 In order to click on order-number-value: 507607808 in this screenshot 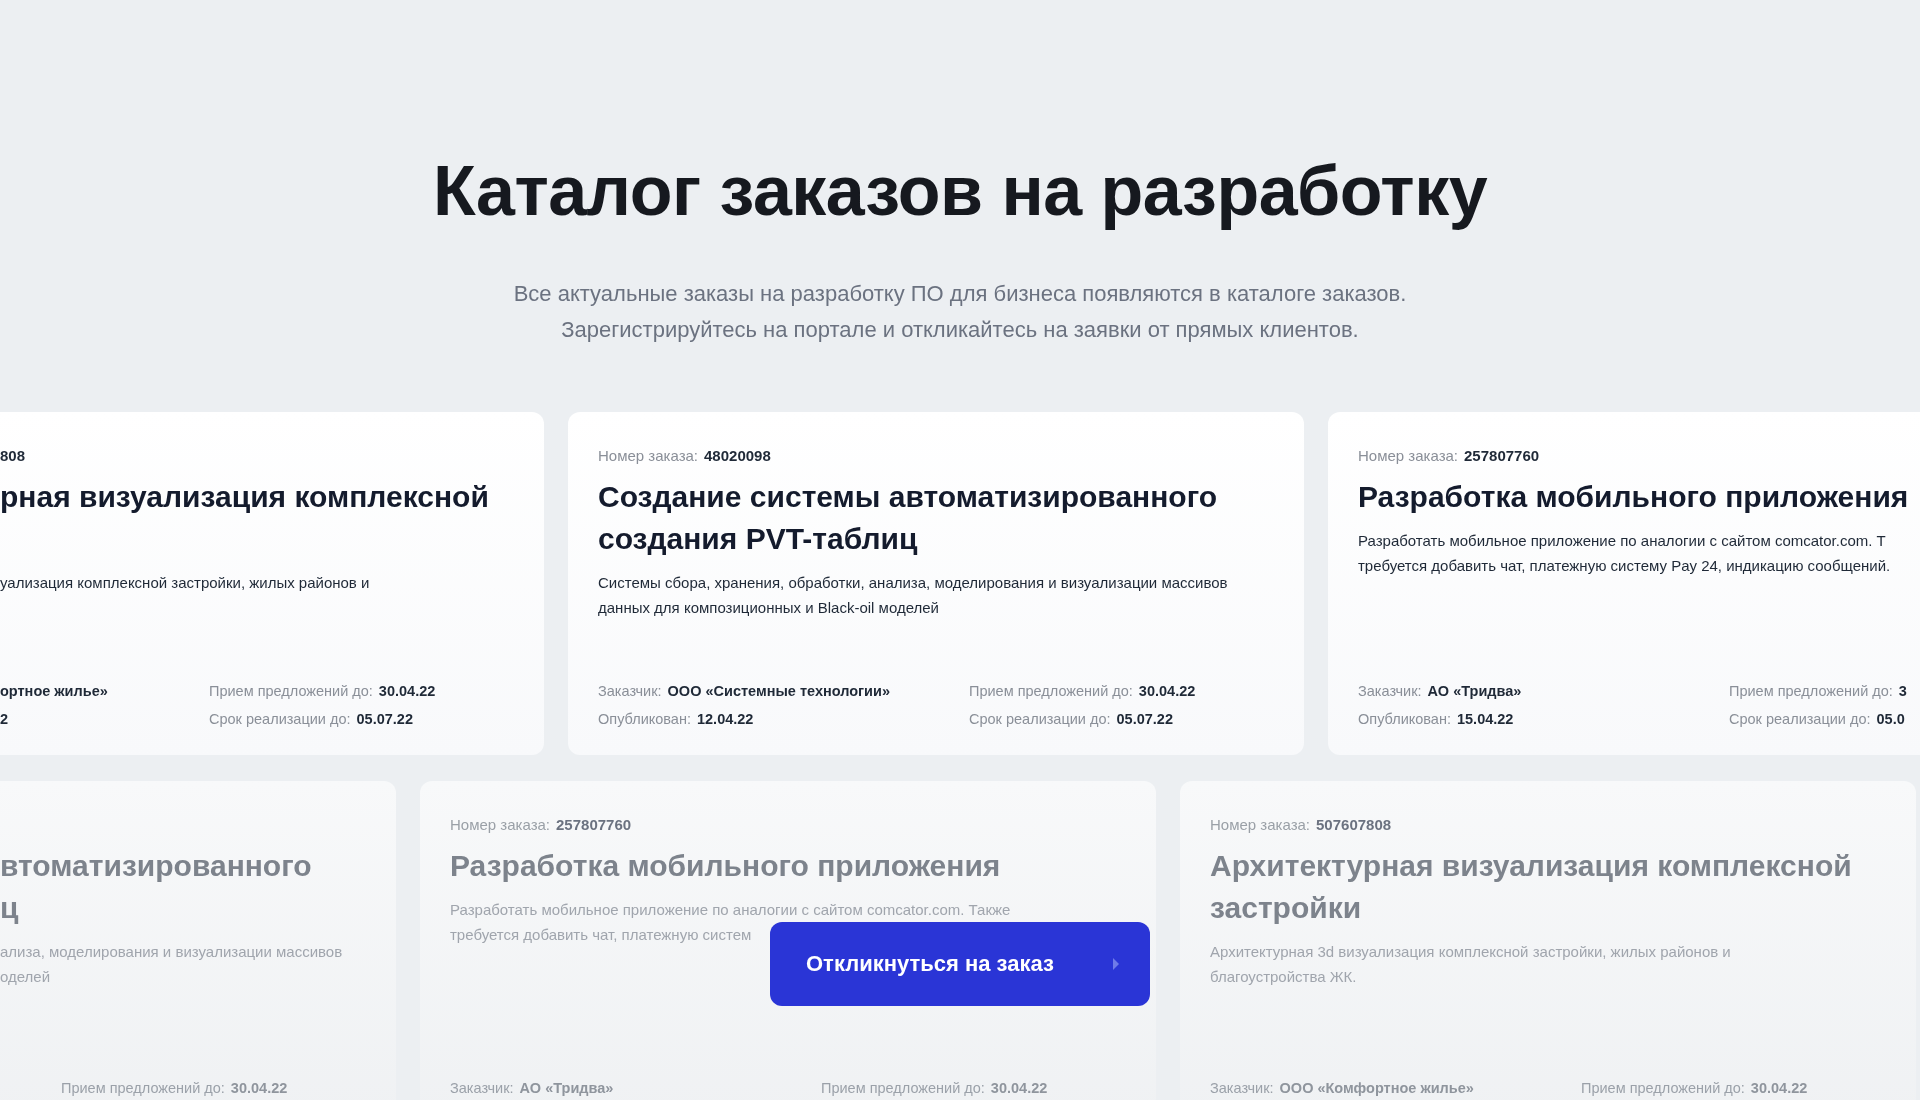, I will do `click(1354, 825)`.